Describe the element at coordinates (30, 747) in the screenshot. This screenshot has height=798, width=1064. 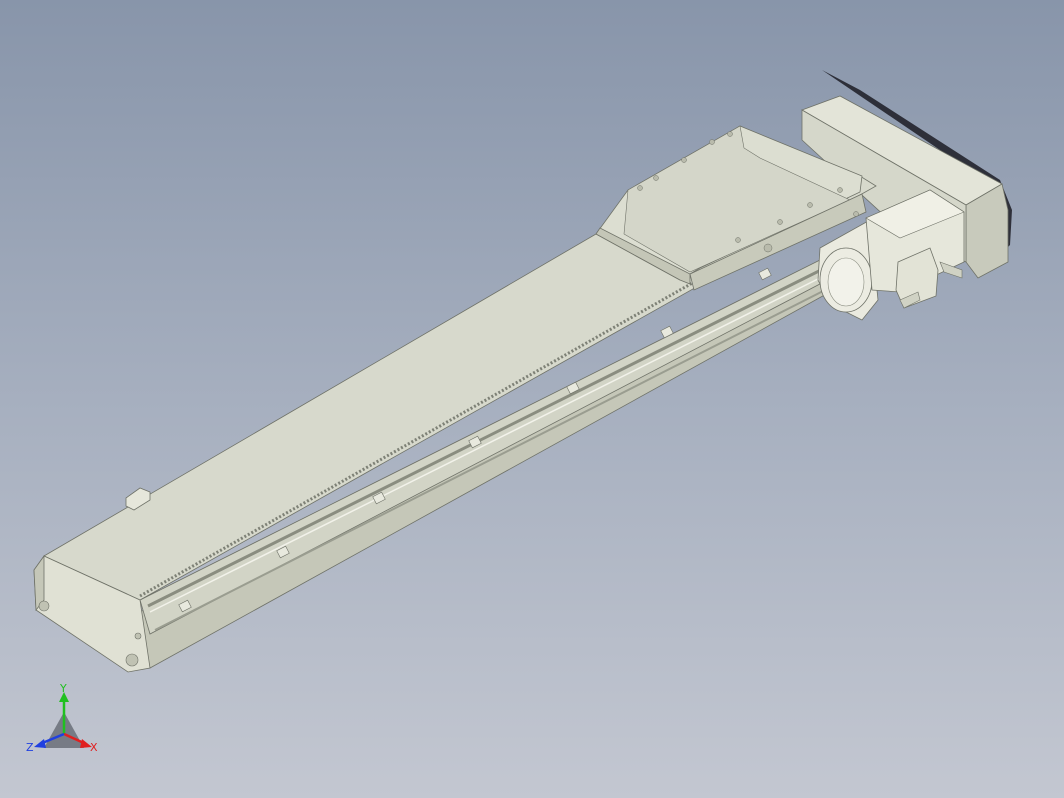
I see `z-axis-label: Z` at that location.